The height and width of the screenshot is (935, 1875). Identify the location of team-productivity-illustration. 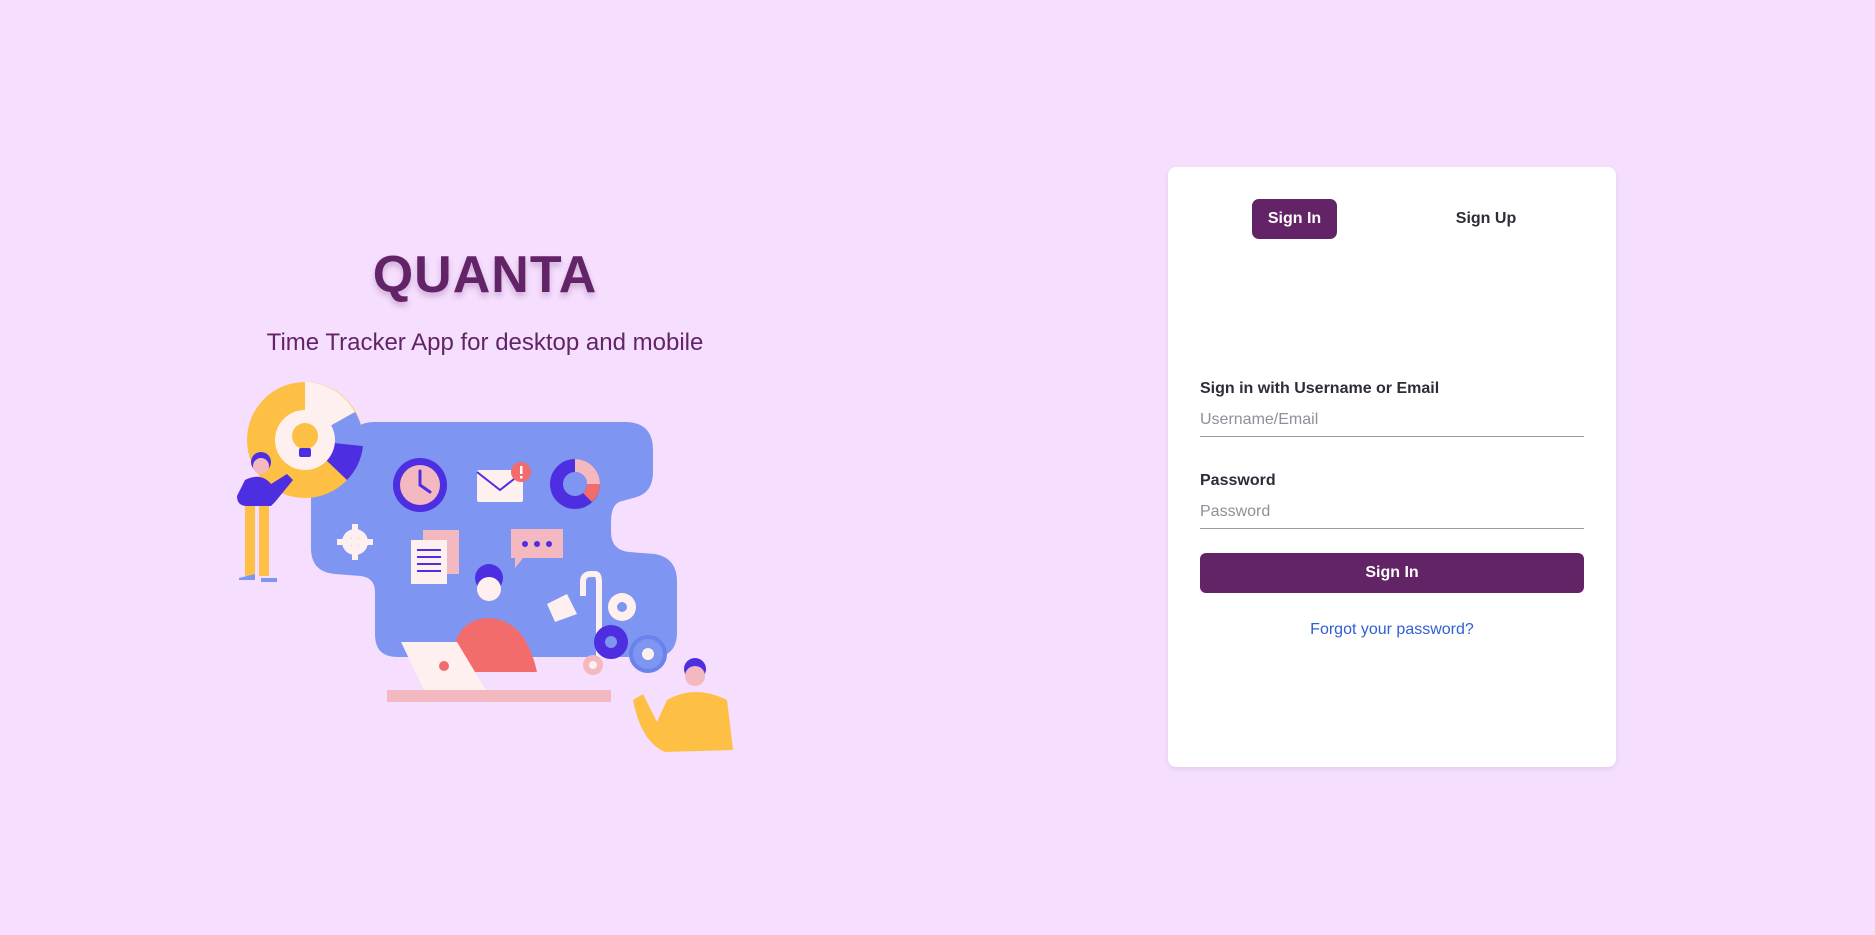
(485, 567).